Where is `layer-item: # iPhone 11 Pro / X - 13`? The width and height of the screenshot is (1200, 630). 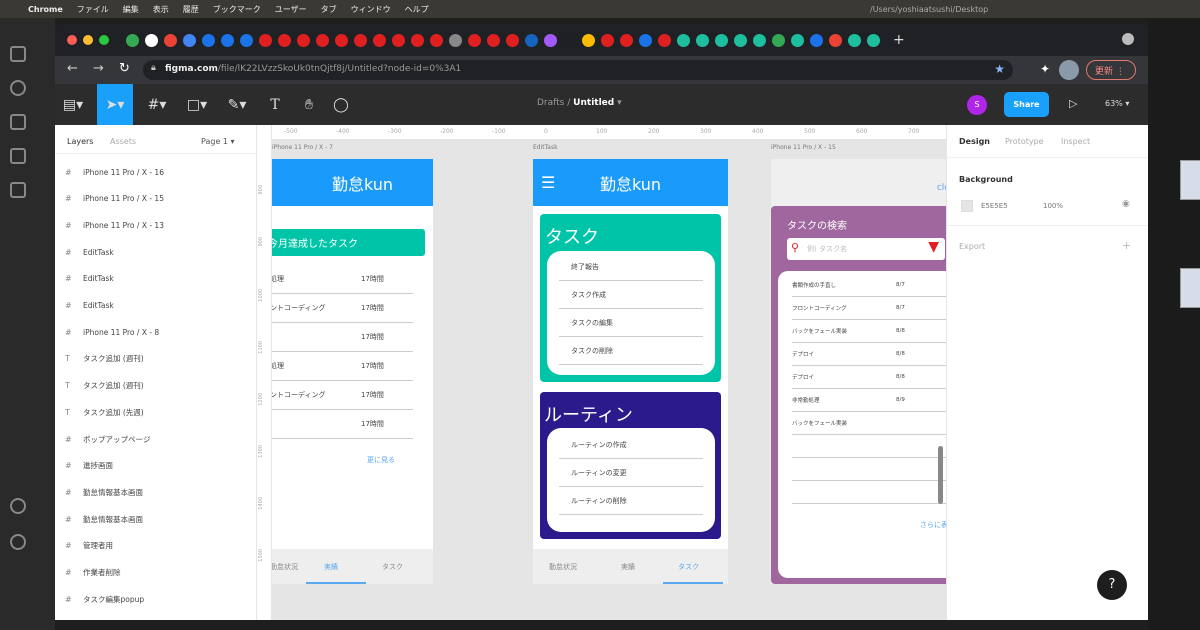
layer-item: # iPhone 11 Pro / X - 13 is located at coordinates (114, 225).